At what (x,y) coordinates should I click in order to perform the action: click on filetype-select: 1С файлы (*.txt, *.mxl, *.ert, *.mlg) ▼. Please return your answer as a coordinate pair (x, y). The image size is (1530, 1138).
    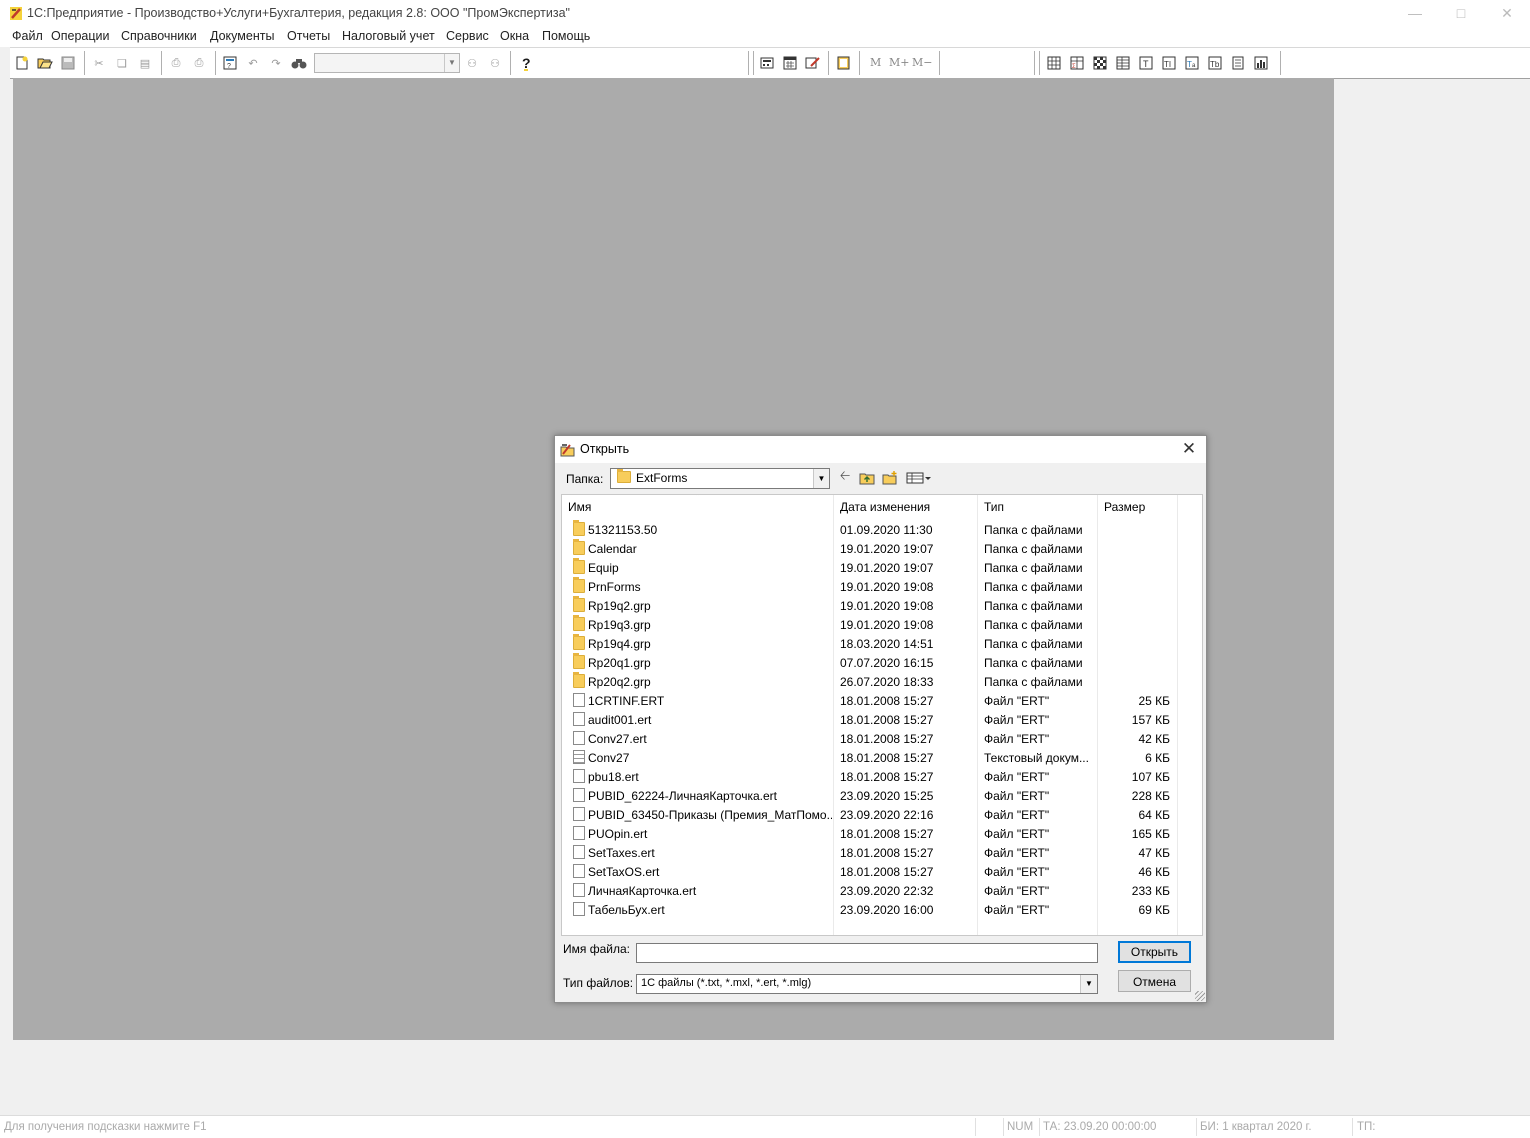
    Looking at the image, I should click on (867, 984).